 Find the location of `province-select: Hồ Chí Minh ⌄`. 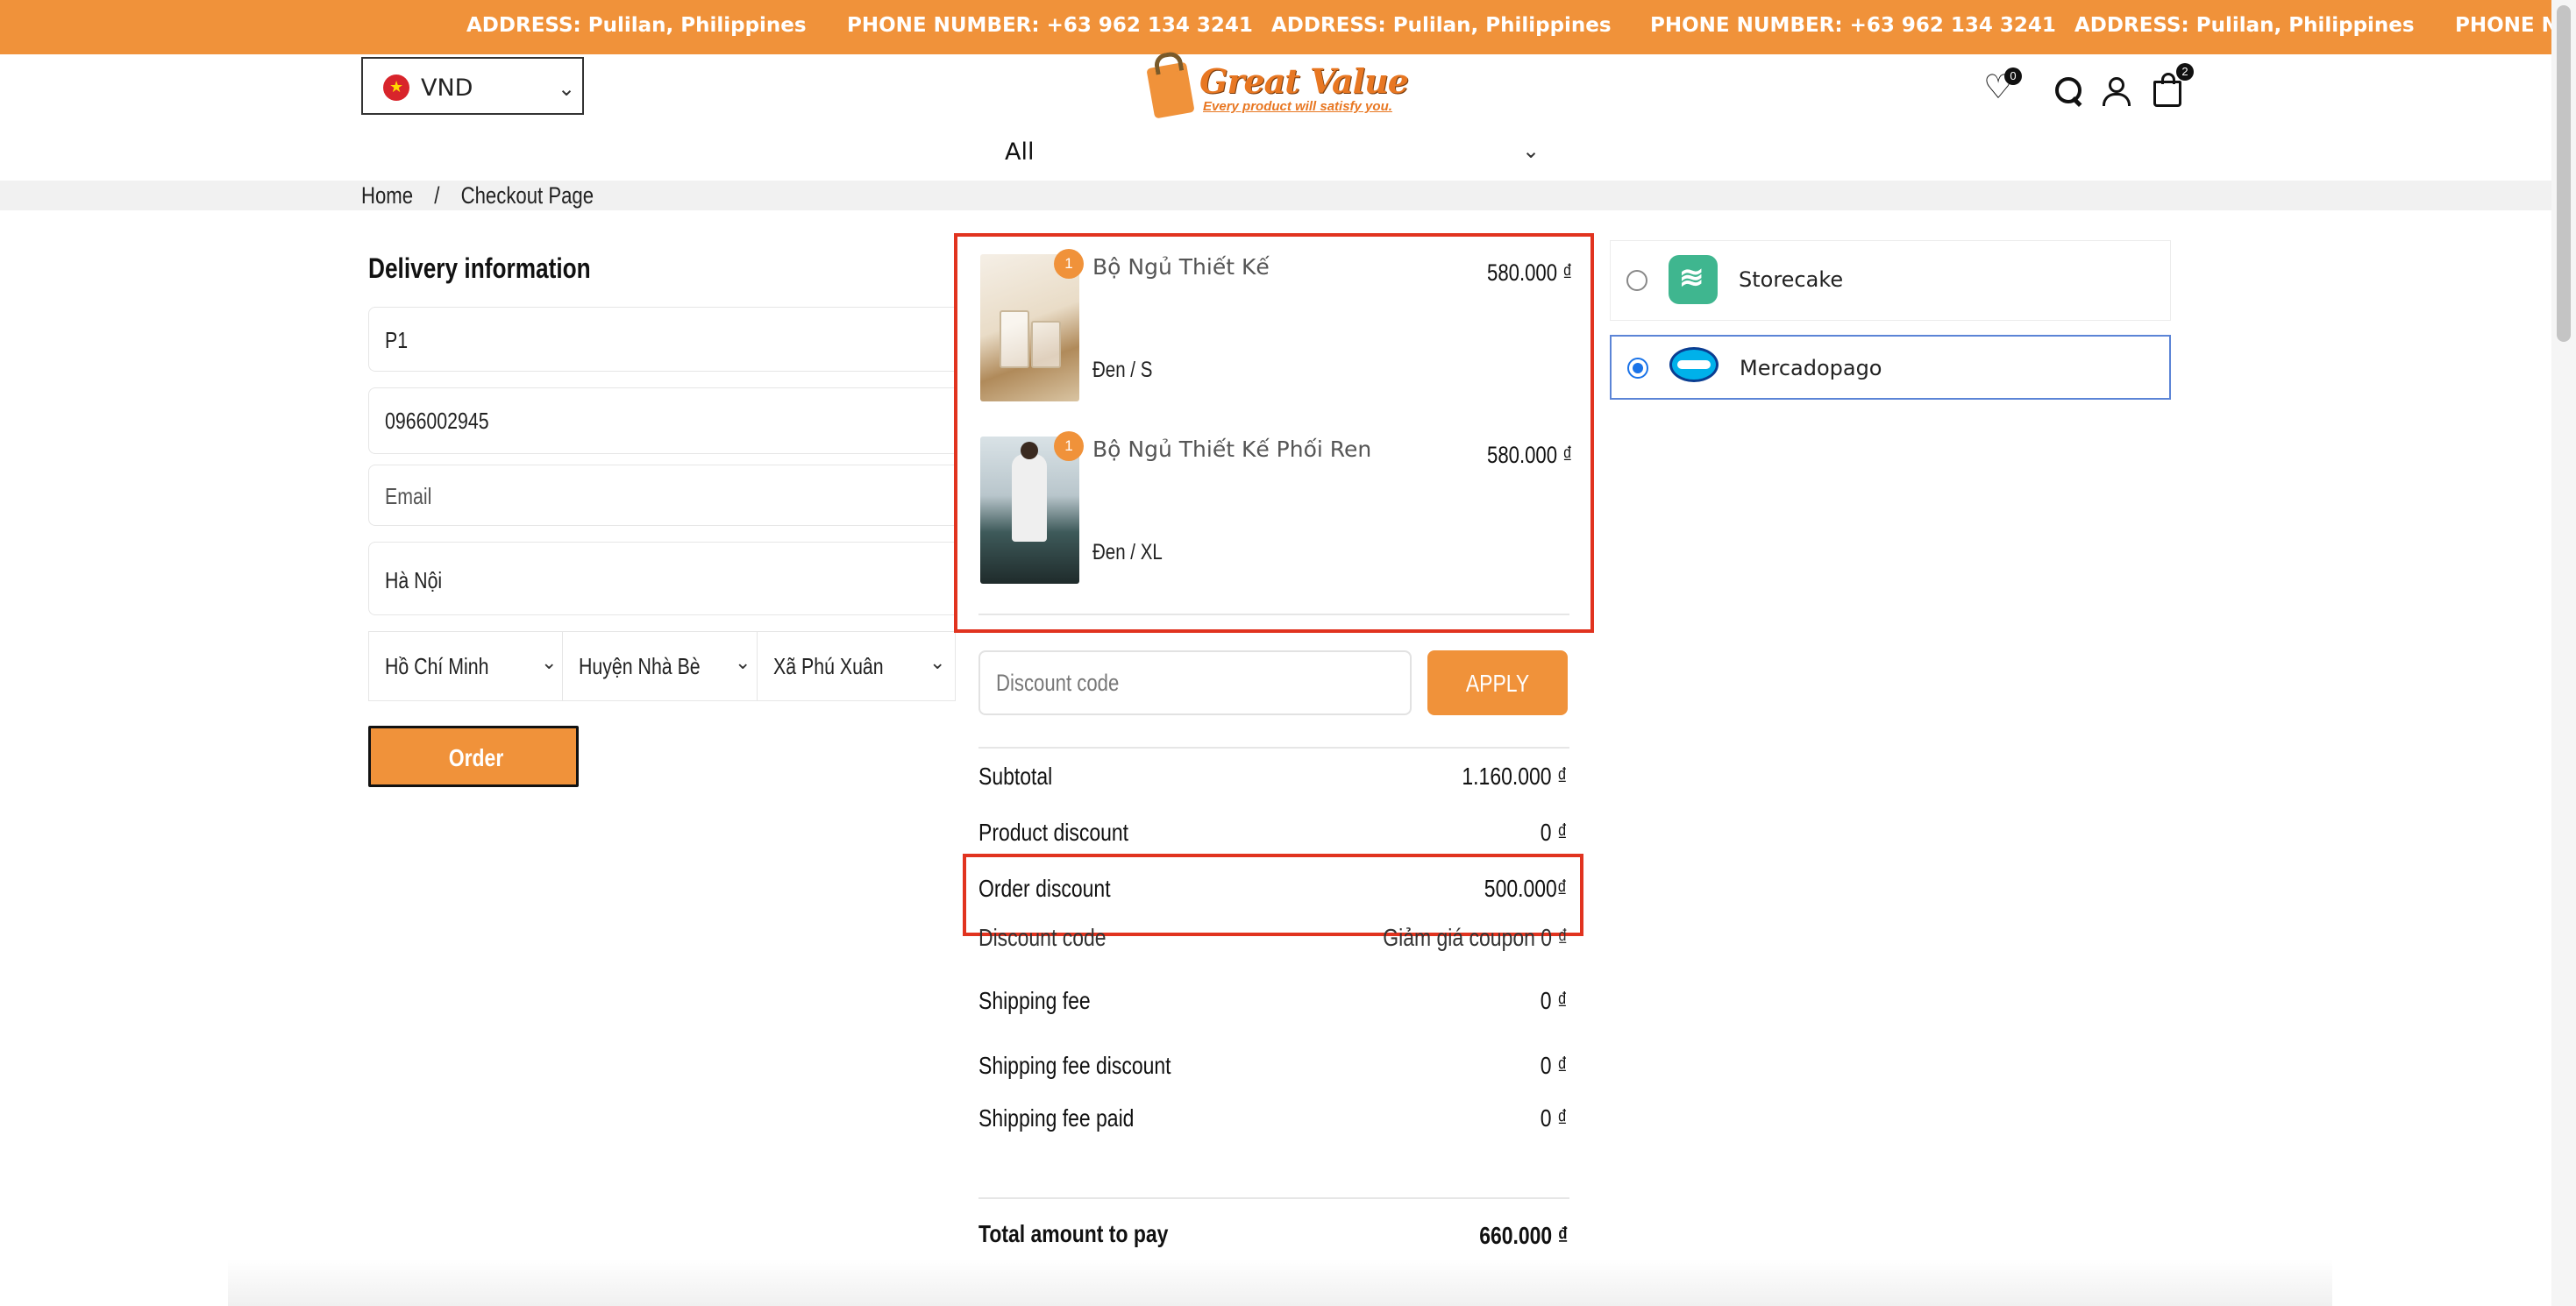

province-select: Hồ Chí Minh ⌄ is located at coordinates (465, 666).